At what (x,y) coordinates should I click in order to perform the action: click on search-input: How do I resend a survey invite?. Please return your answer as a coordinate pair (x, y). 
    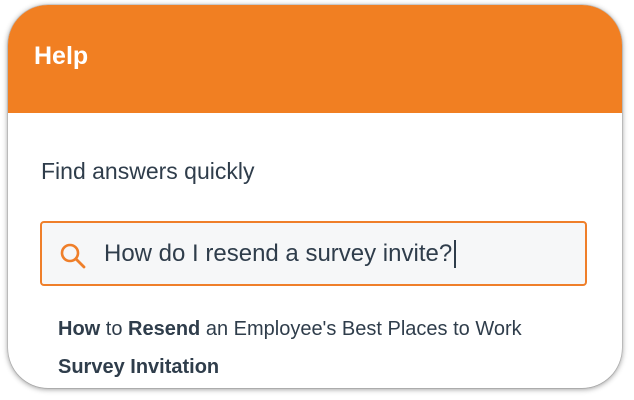
    Looking at the image, I should click on (339, 253).